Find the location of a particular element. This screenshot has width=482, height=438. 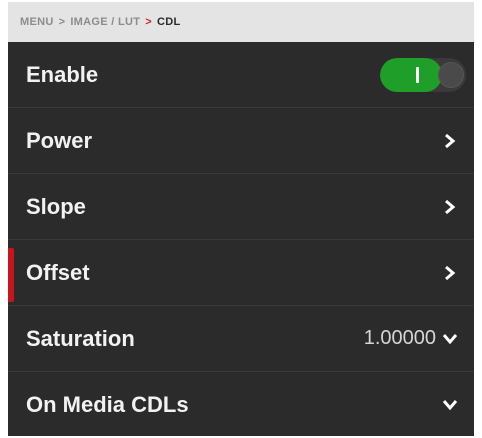

breadcrumb: MENU > IMAGE / LUT > CDL is located at coordinates (241, 22).